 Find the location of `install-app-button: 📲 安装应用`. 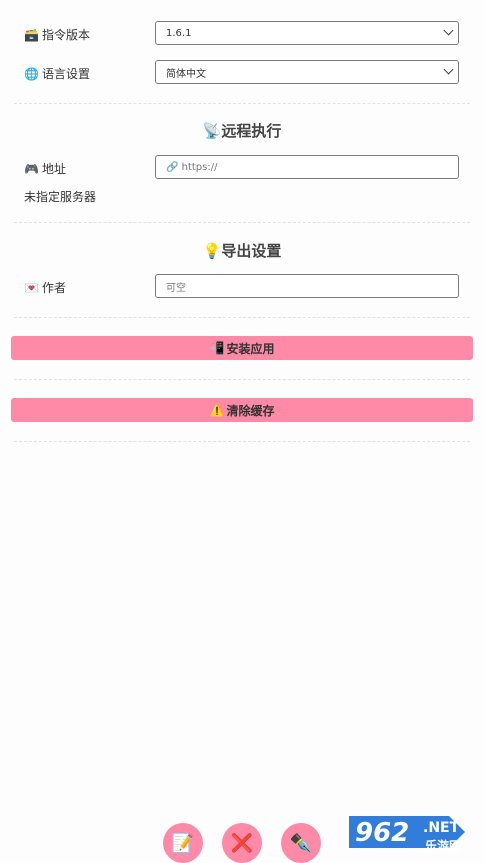

install-app-button: 📲 安装应用 is located at coordinates (242, 348).